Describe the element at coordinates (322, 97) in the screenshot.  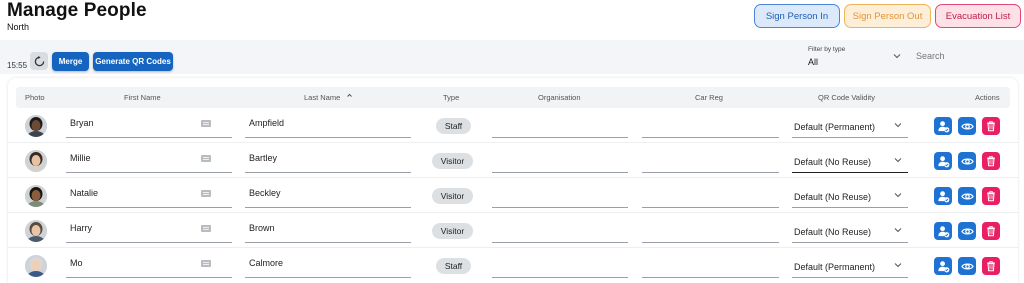
I see `column-last-name: Last Name` at that location.